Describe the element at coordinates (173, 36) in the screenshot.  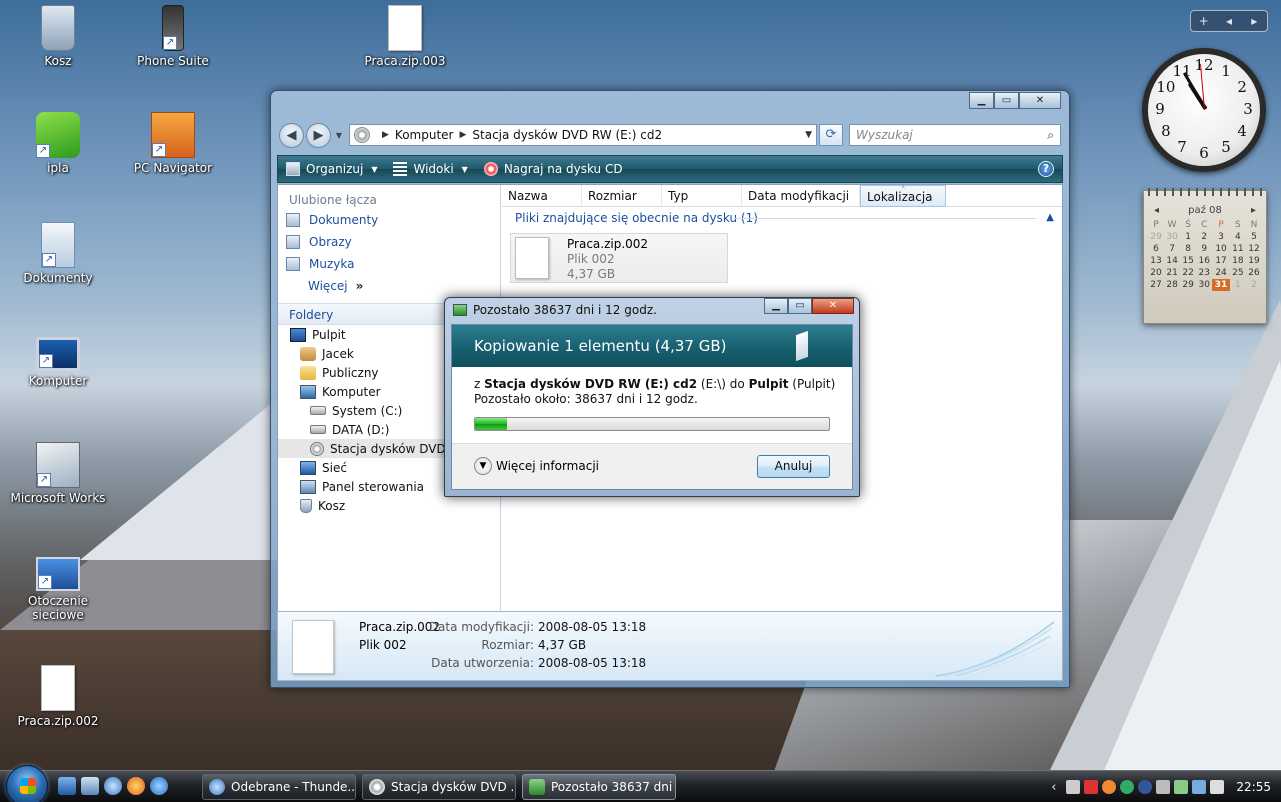
I see `desktop-icon-phone-suite: ↗ Phone Suite` at that location.